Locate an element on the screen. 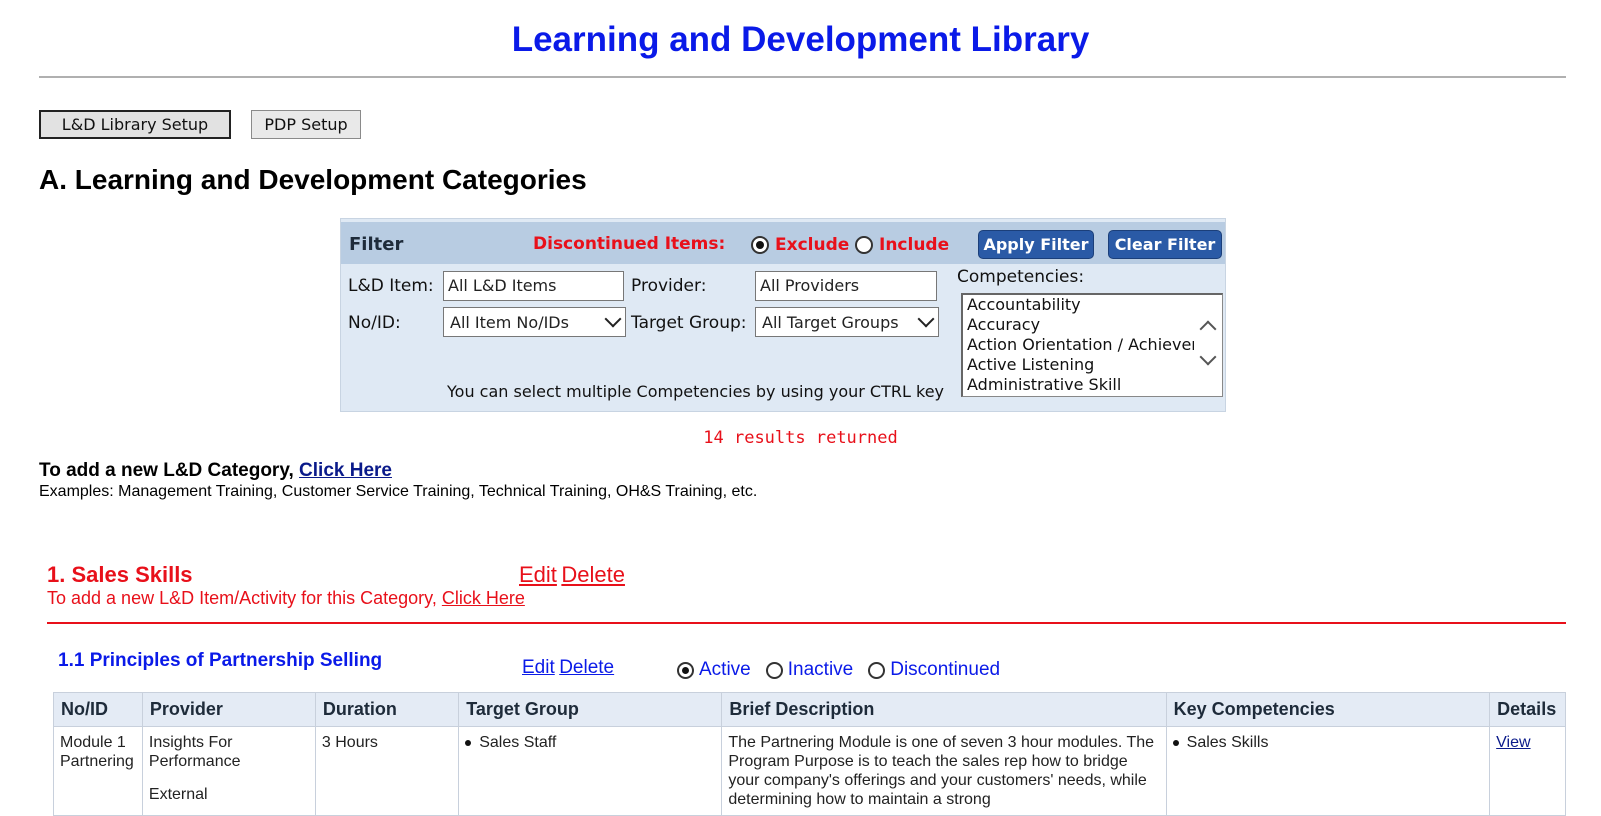 The width and height of the screenshot is (1601, 816). list-item: Active Listening is located at coordinates (1080, 365).